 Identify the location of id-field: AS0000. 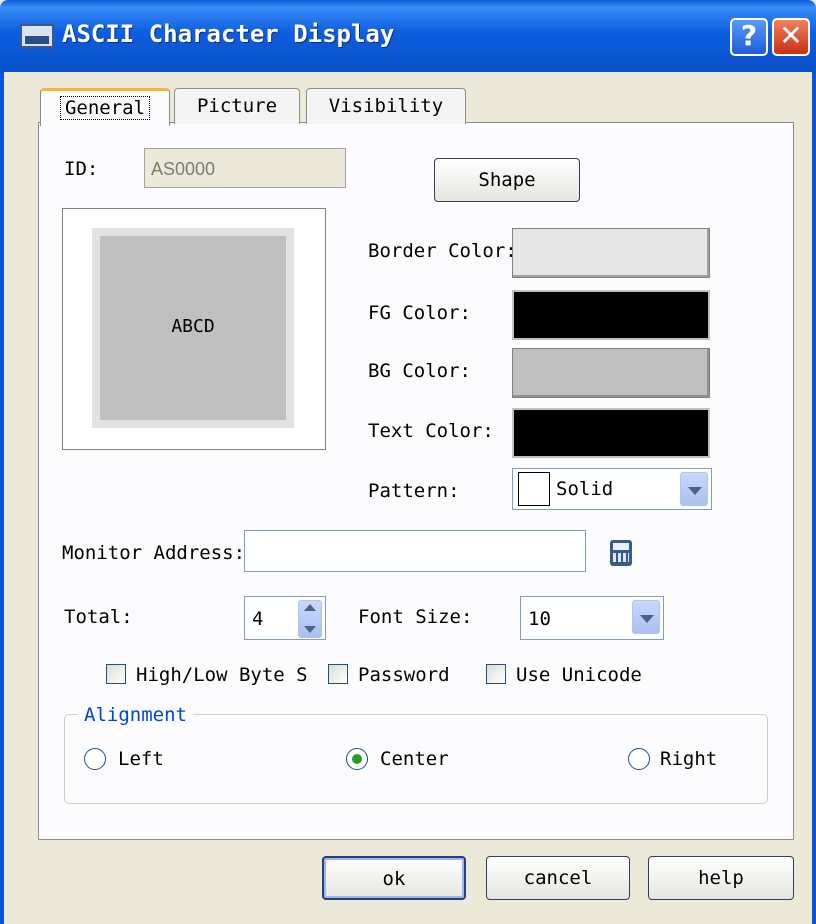
(245, 168).